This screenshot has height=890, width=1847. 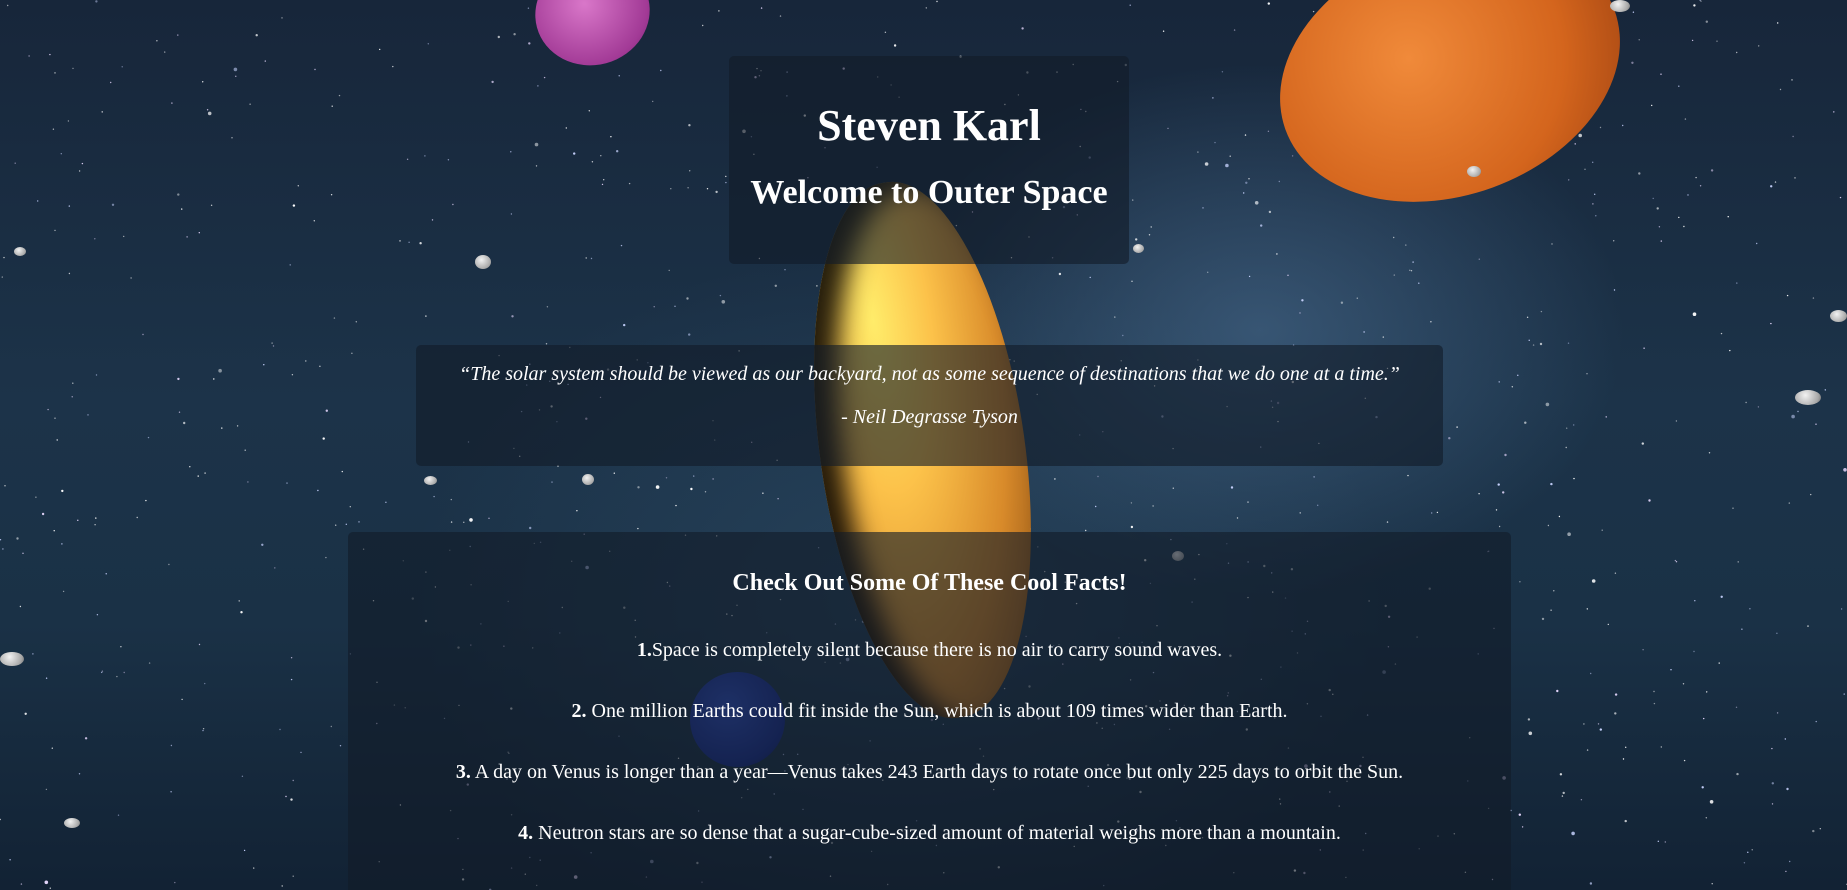 I want to click on asteroid, so click(x=72, y=823).